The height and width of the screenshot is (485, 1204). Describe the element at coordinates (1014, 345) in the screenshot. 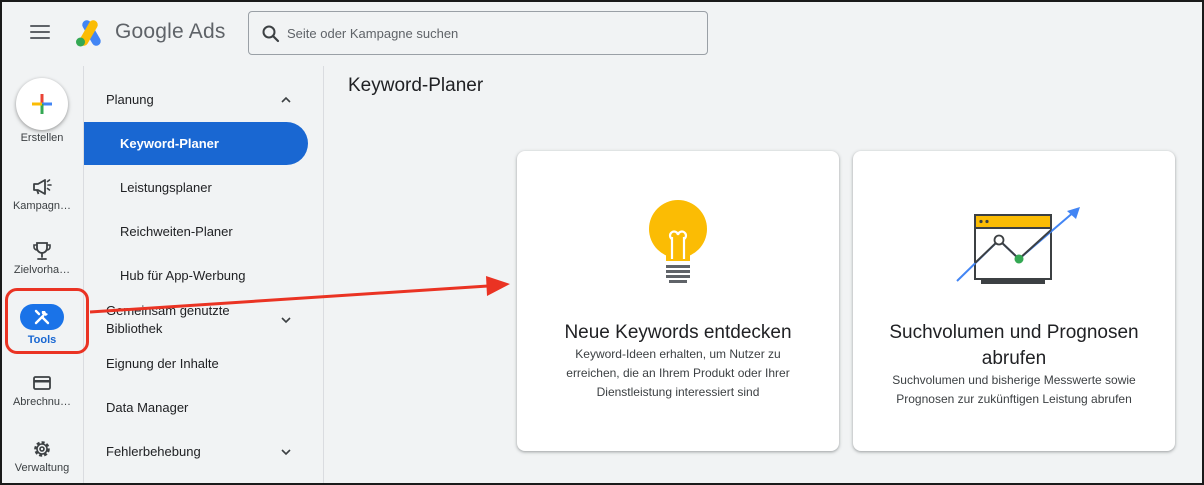

I see `card-title: Suchvolumen und Prognosen abrufen` at that location.